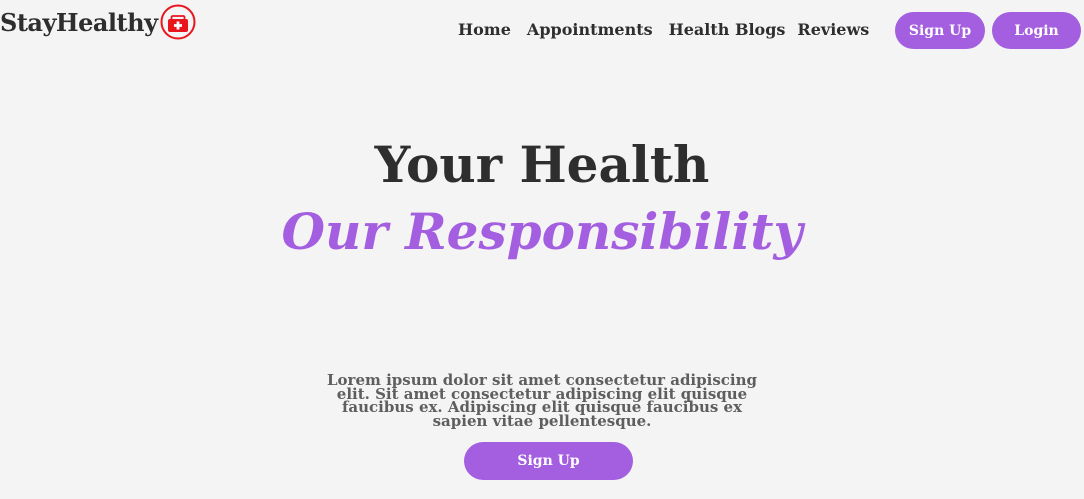 The image size is (1084, 499). Describe the element at coordinates (727, 30) in the screenshot. I see `nav-link-health-blogs: Health Blogs` at that location.